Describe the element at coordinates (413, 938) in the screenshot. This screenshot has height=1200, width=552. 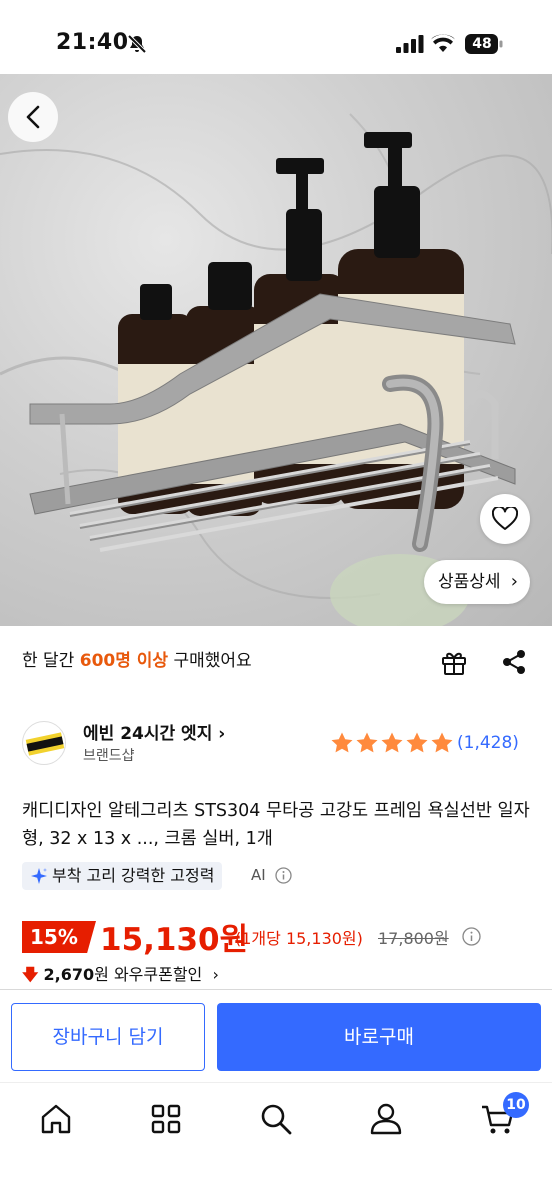
I see `original-price: 17,800원` at that location.